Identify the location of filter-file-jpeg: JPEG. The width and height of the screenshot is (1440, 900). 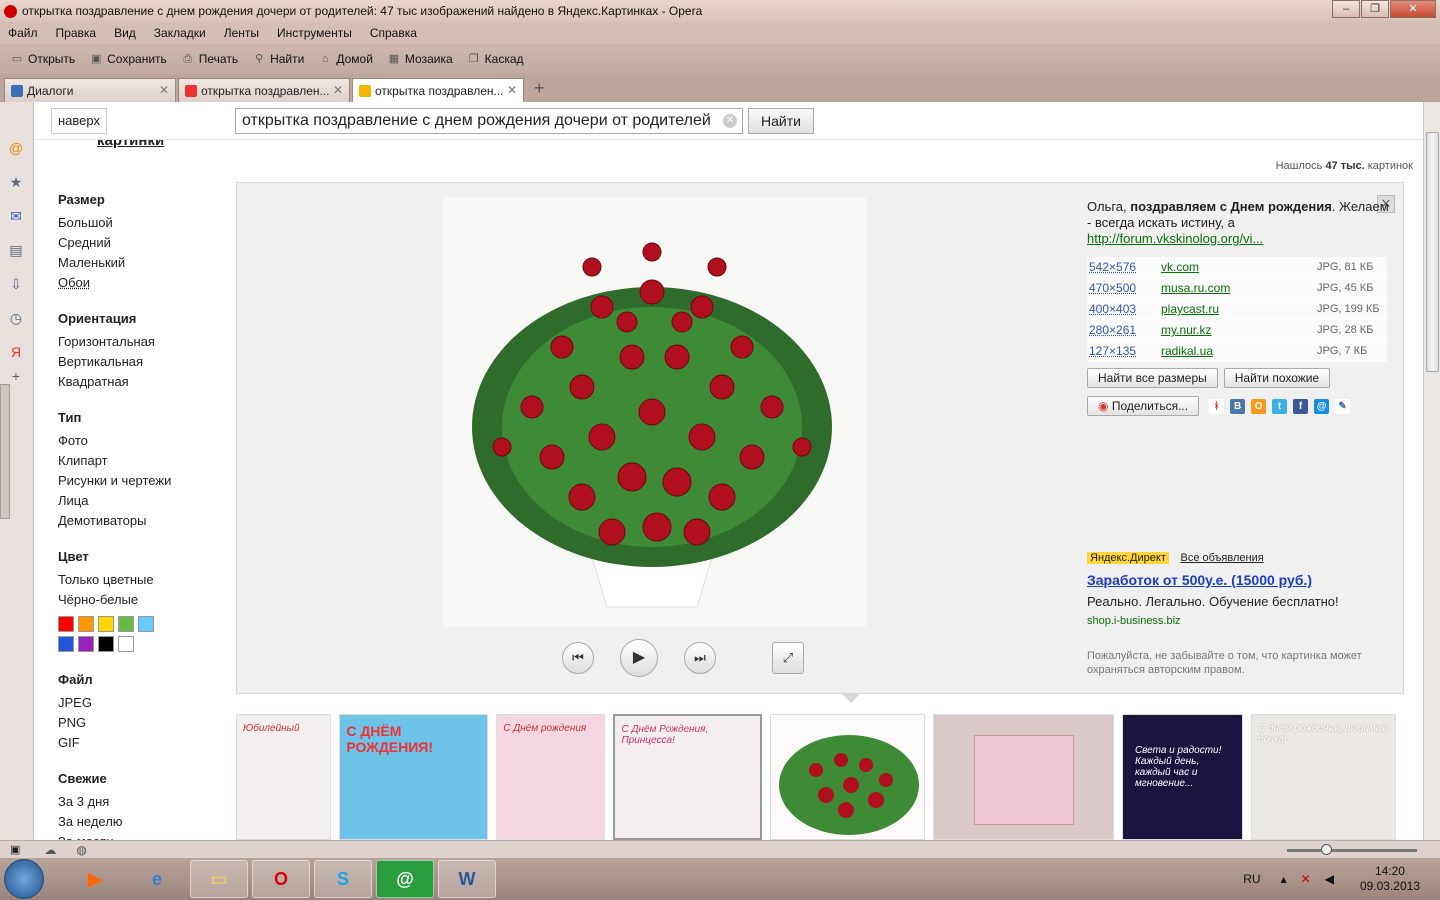
(148, 703).